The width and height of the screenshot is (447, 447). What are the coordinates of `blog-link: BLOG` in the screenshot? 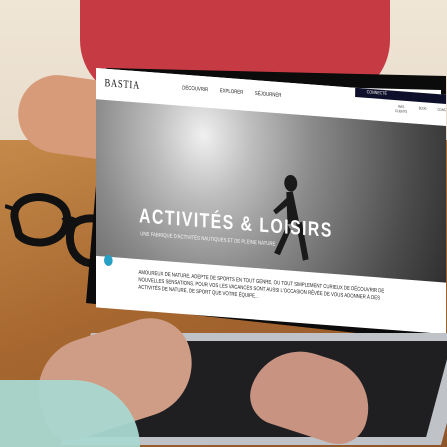 It's located at (422, 112).